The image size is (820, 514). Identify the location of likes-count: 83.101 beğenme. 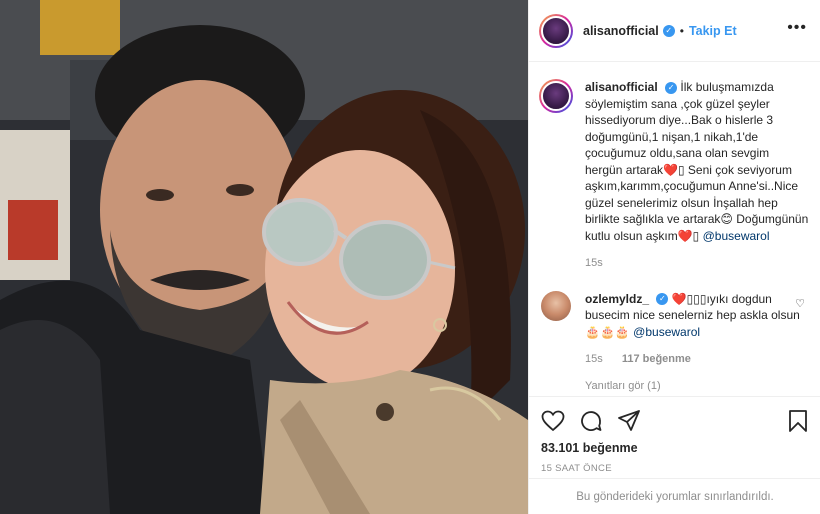
(675, 448).